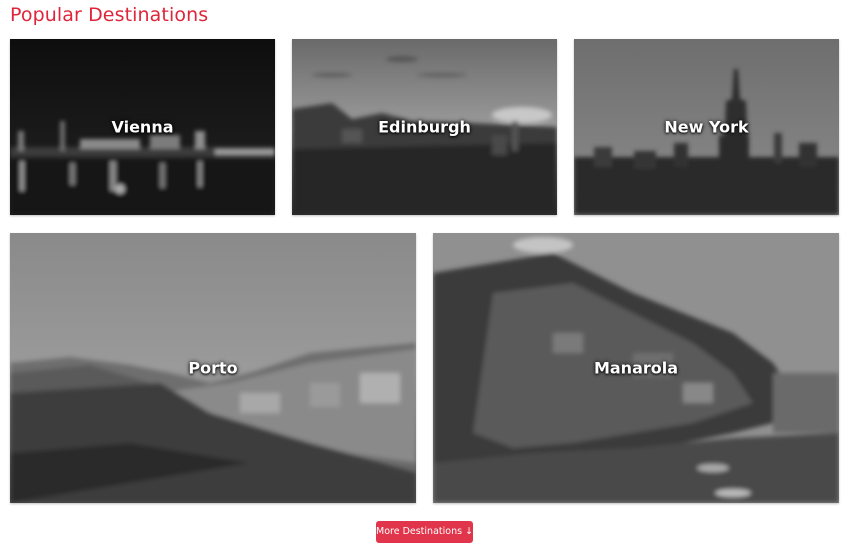 This screenshot has height=548, width=850. I want to click on destination-label: New York, so click(706, 127).